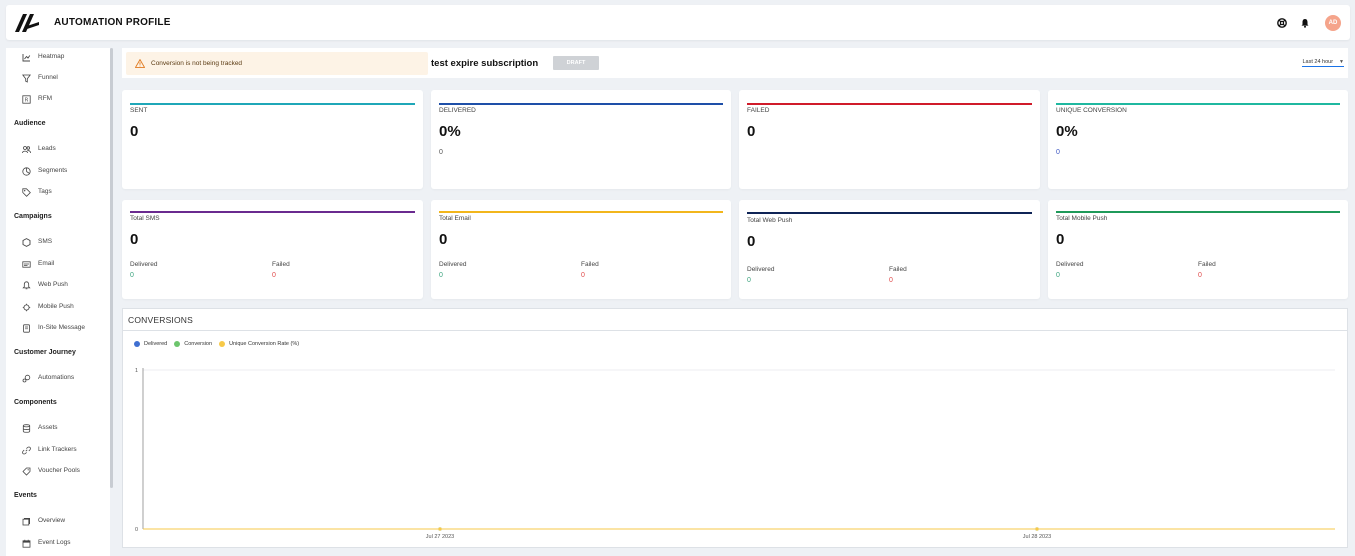 Image resolution: width=1355 pixels, height=556 pixels. Describe the element at coordinates (156, 344) in the screenshot. I see `legend-label: Delivered` at that location.